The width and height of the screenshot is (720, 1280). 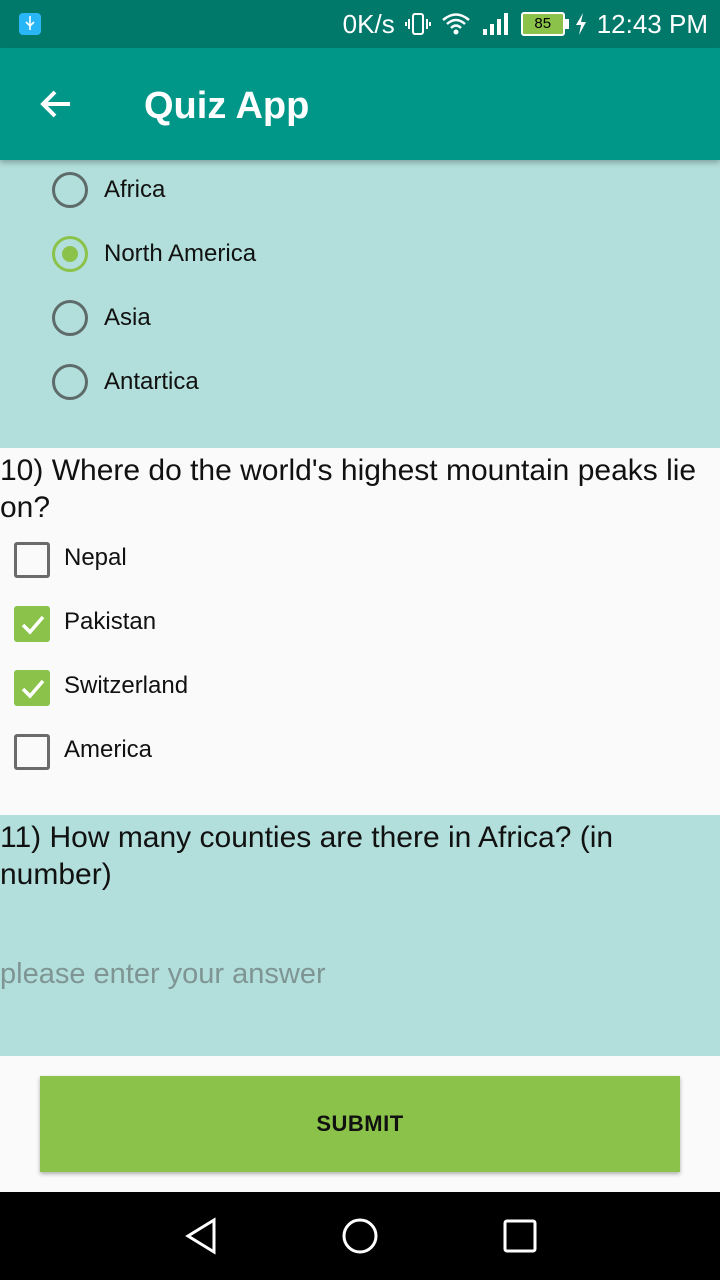 I want to click on wifi-icon, so click(x=455, y=24).